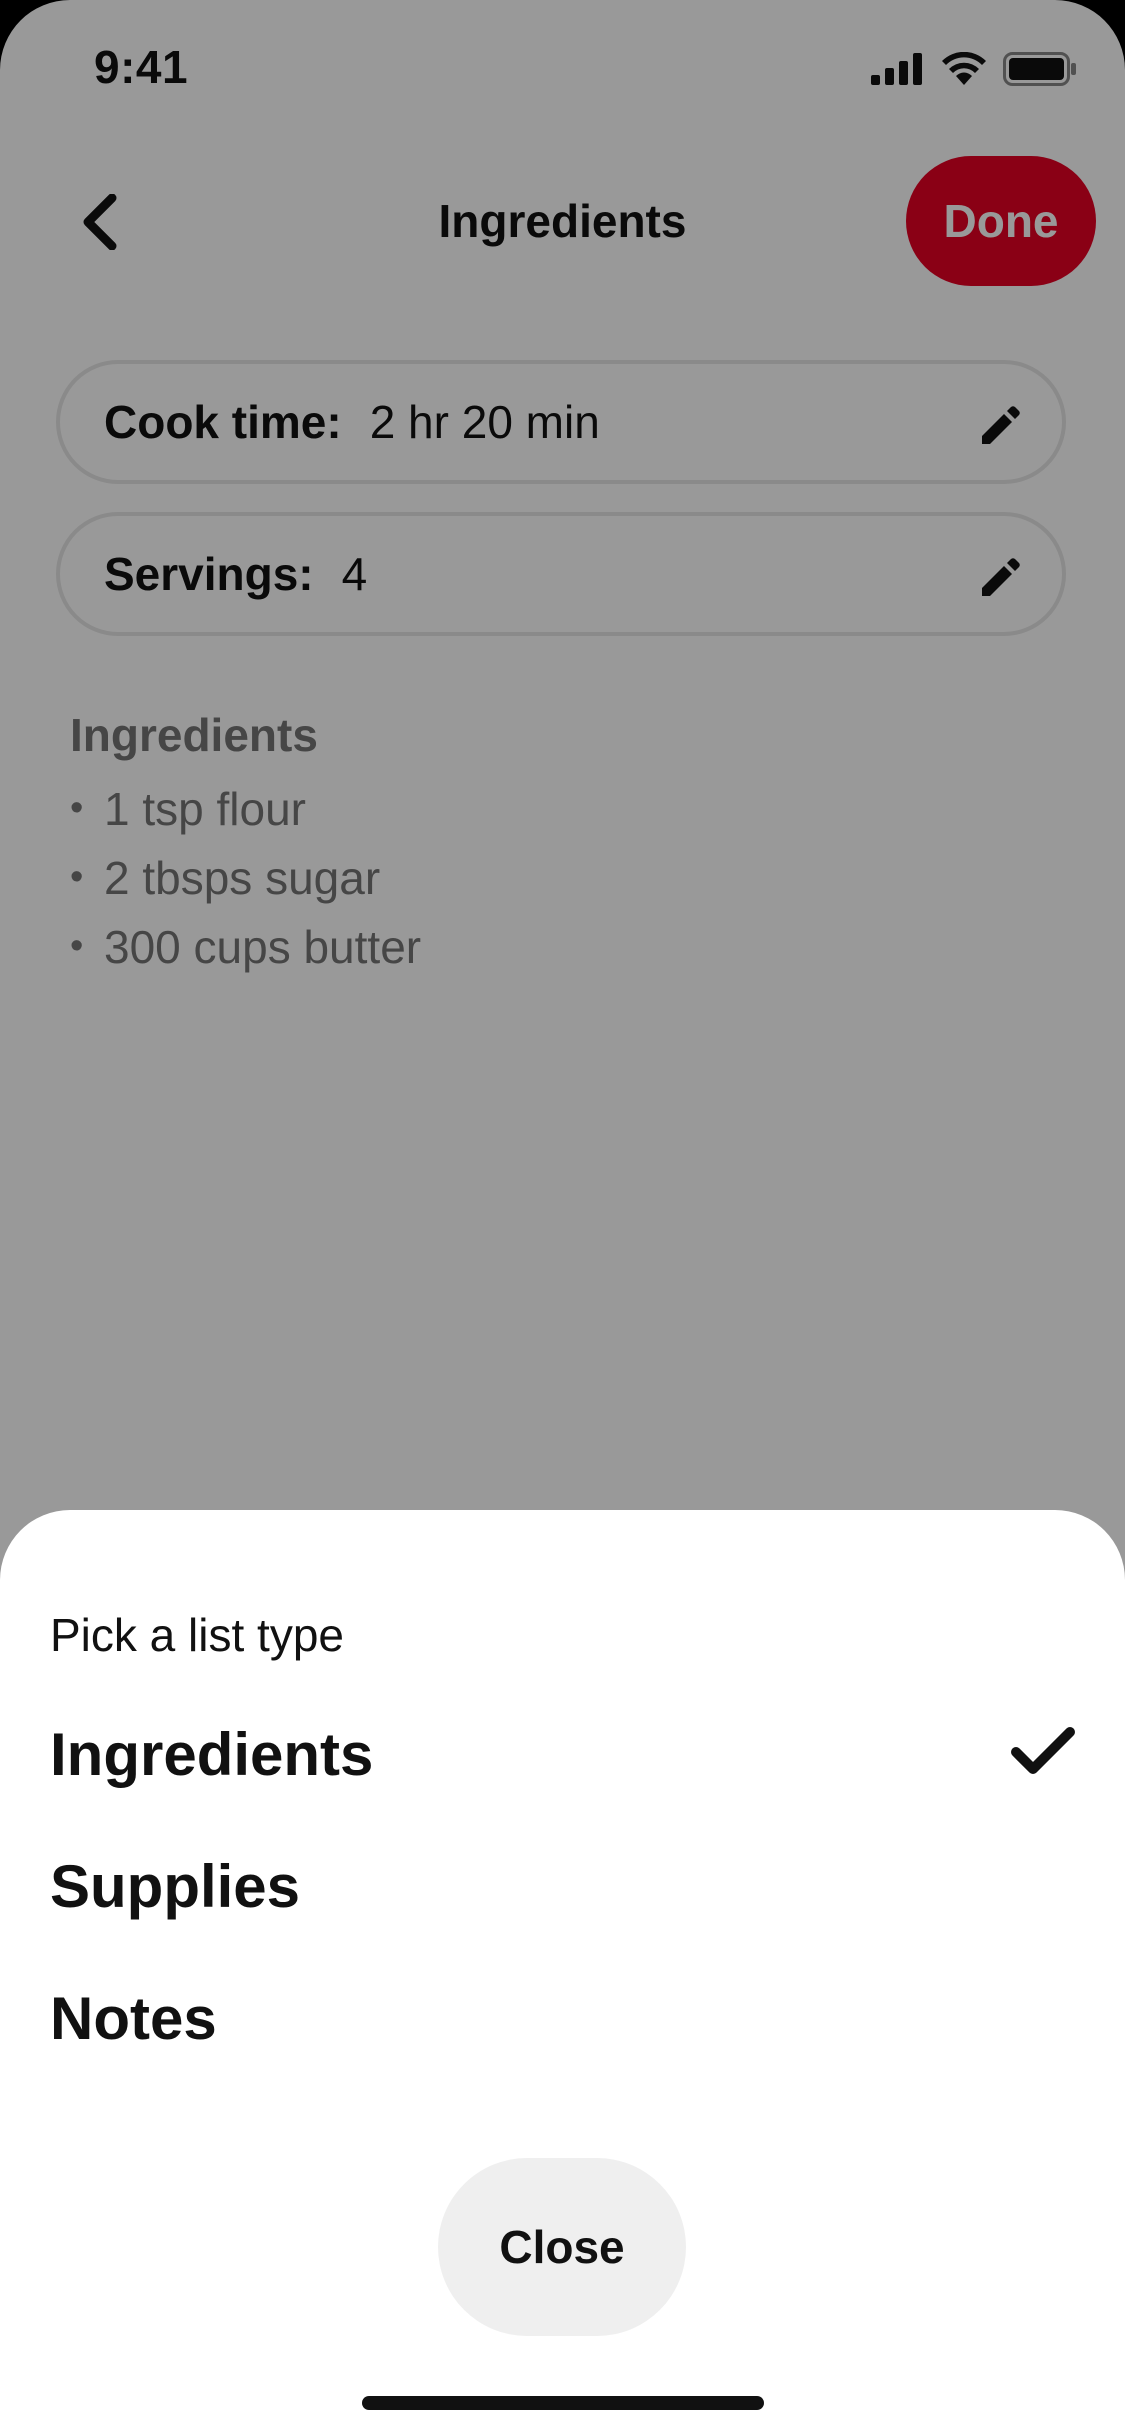 This screenshot has width=1125, height=2436. I want to click on option-label: Supplies, so click(175, 1886).